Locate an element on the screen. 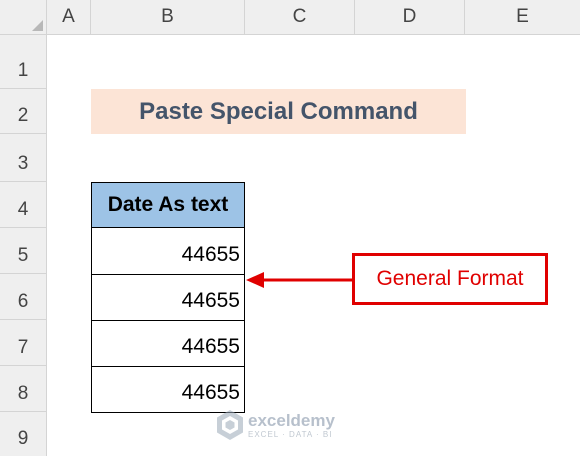 This screenshot has width=580, height=456. exceldemy-logo-icon is located at coordinates (230, 425).